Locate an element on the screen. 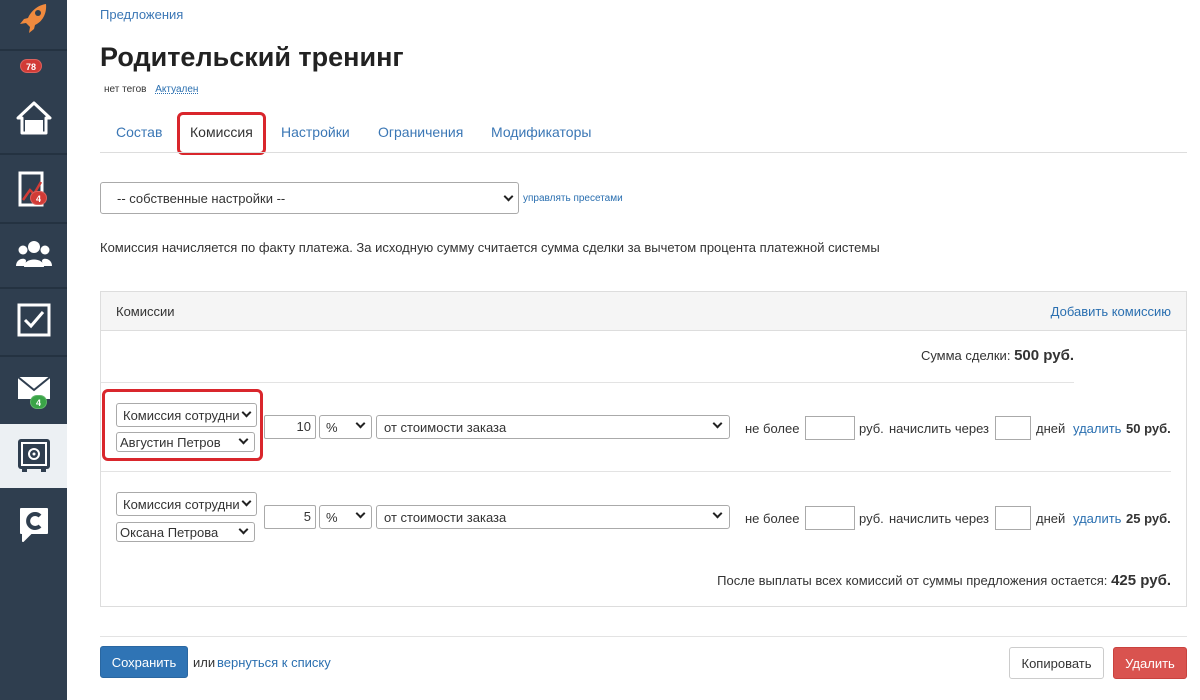 This screenshot has width=1200, height=700. tab-settings: Настройки is located at coordinates (315, 132).